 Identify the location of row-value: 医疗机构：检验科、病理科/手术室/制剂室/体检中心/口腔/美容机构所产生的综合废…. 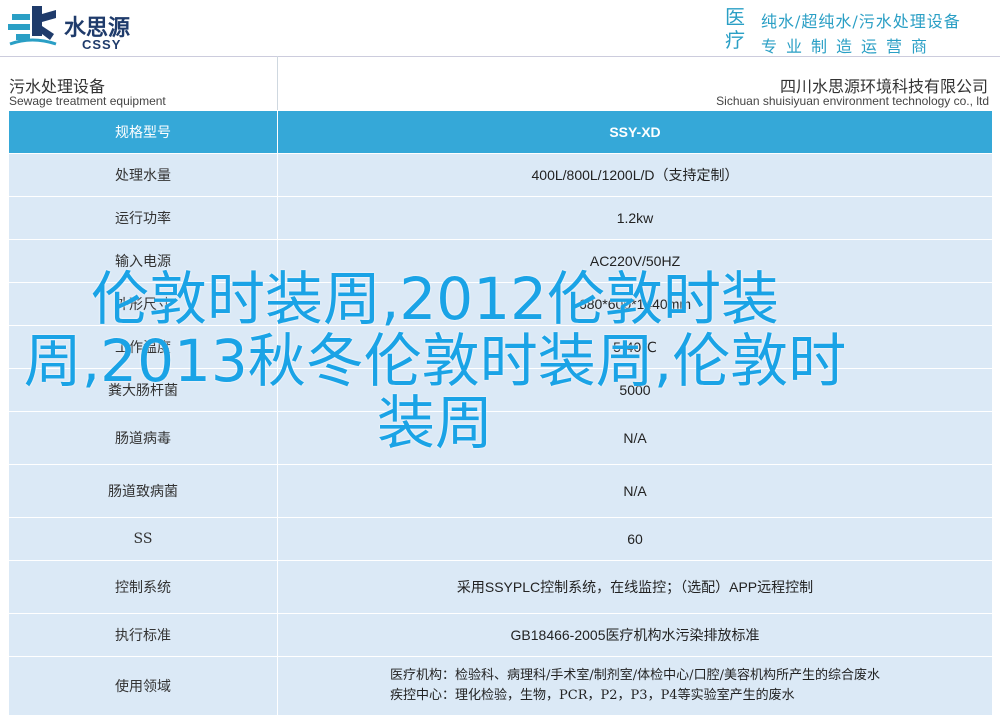
(635, 686).